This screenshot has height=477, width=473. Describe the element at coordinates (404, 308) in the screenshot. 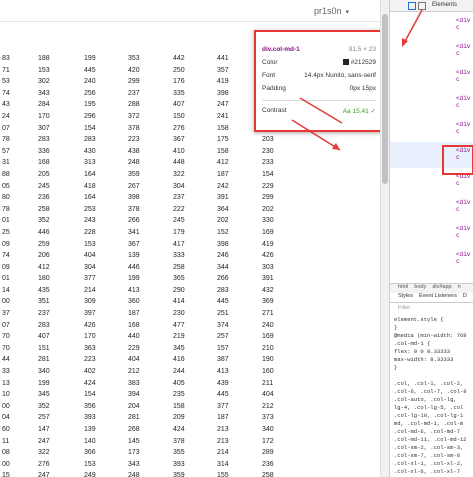

I see `styles-filter-input: Filter` at that location.